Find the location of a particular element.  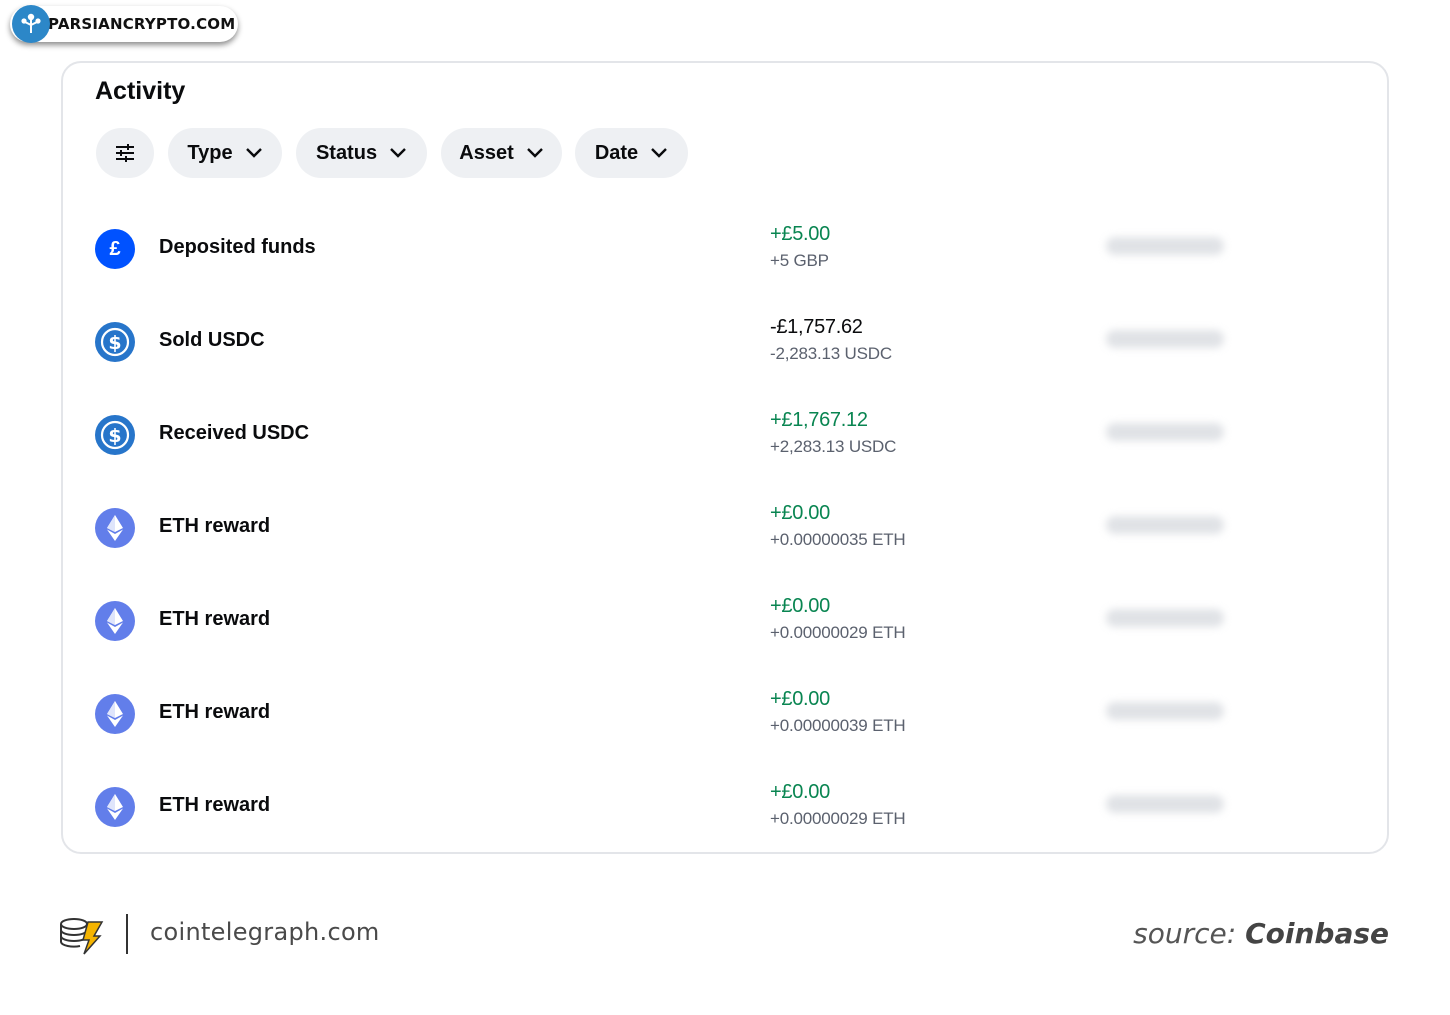

watermark-text: PARSIANCRYPTO.COM is located at coordinates (142, 24).